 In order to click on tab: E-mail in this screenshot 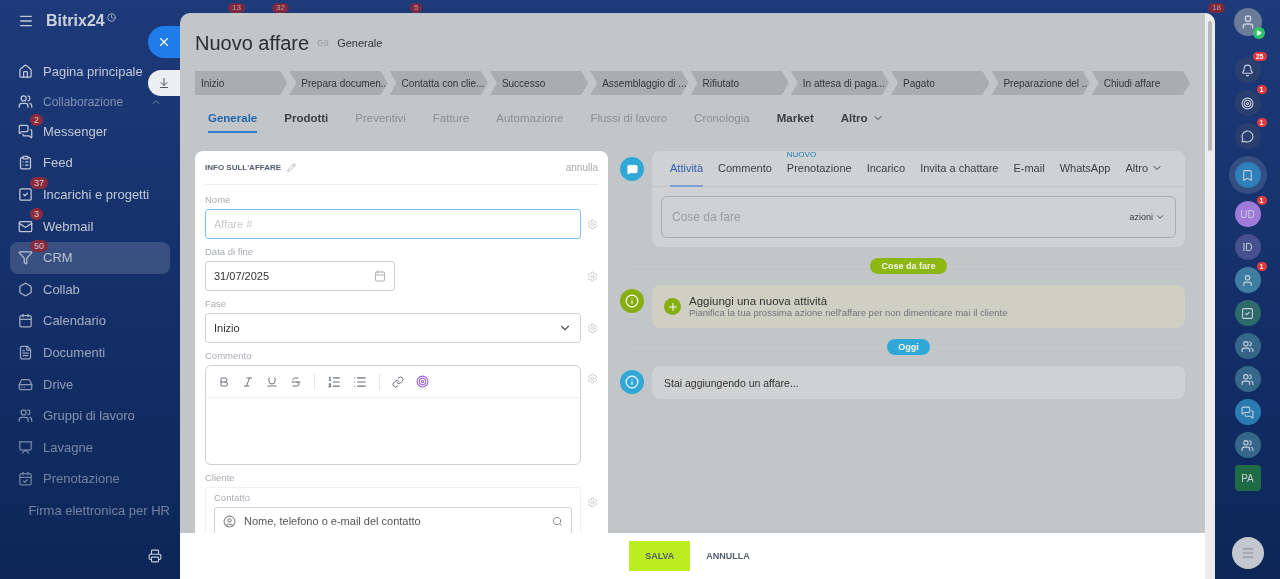, I will do `click(1029, 168)`.